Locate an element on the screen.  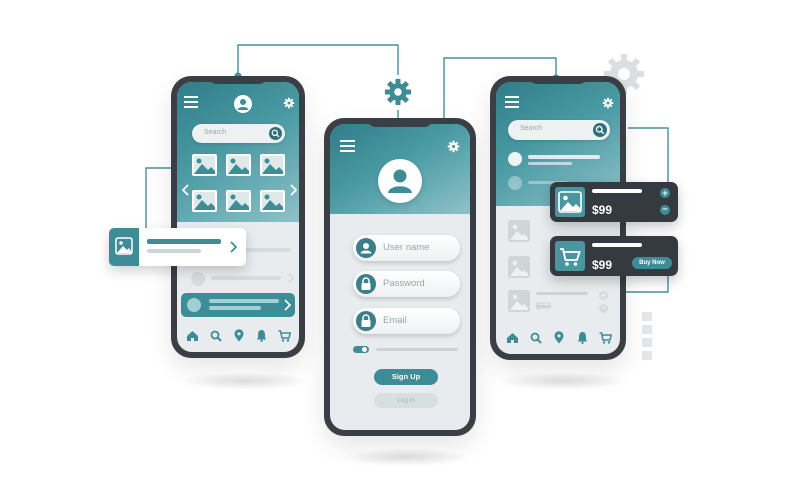
password-placeholder: Password is located at coordinates (404, 283).